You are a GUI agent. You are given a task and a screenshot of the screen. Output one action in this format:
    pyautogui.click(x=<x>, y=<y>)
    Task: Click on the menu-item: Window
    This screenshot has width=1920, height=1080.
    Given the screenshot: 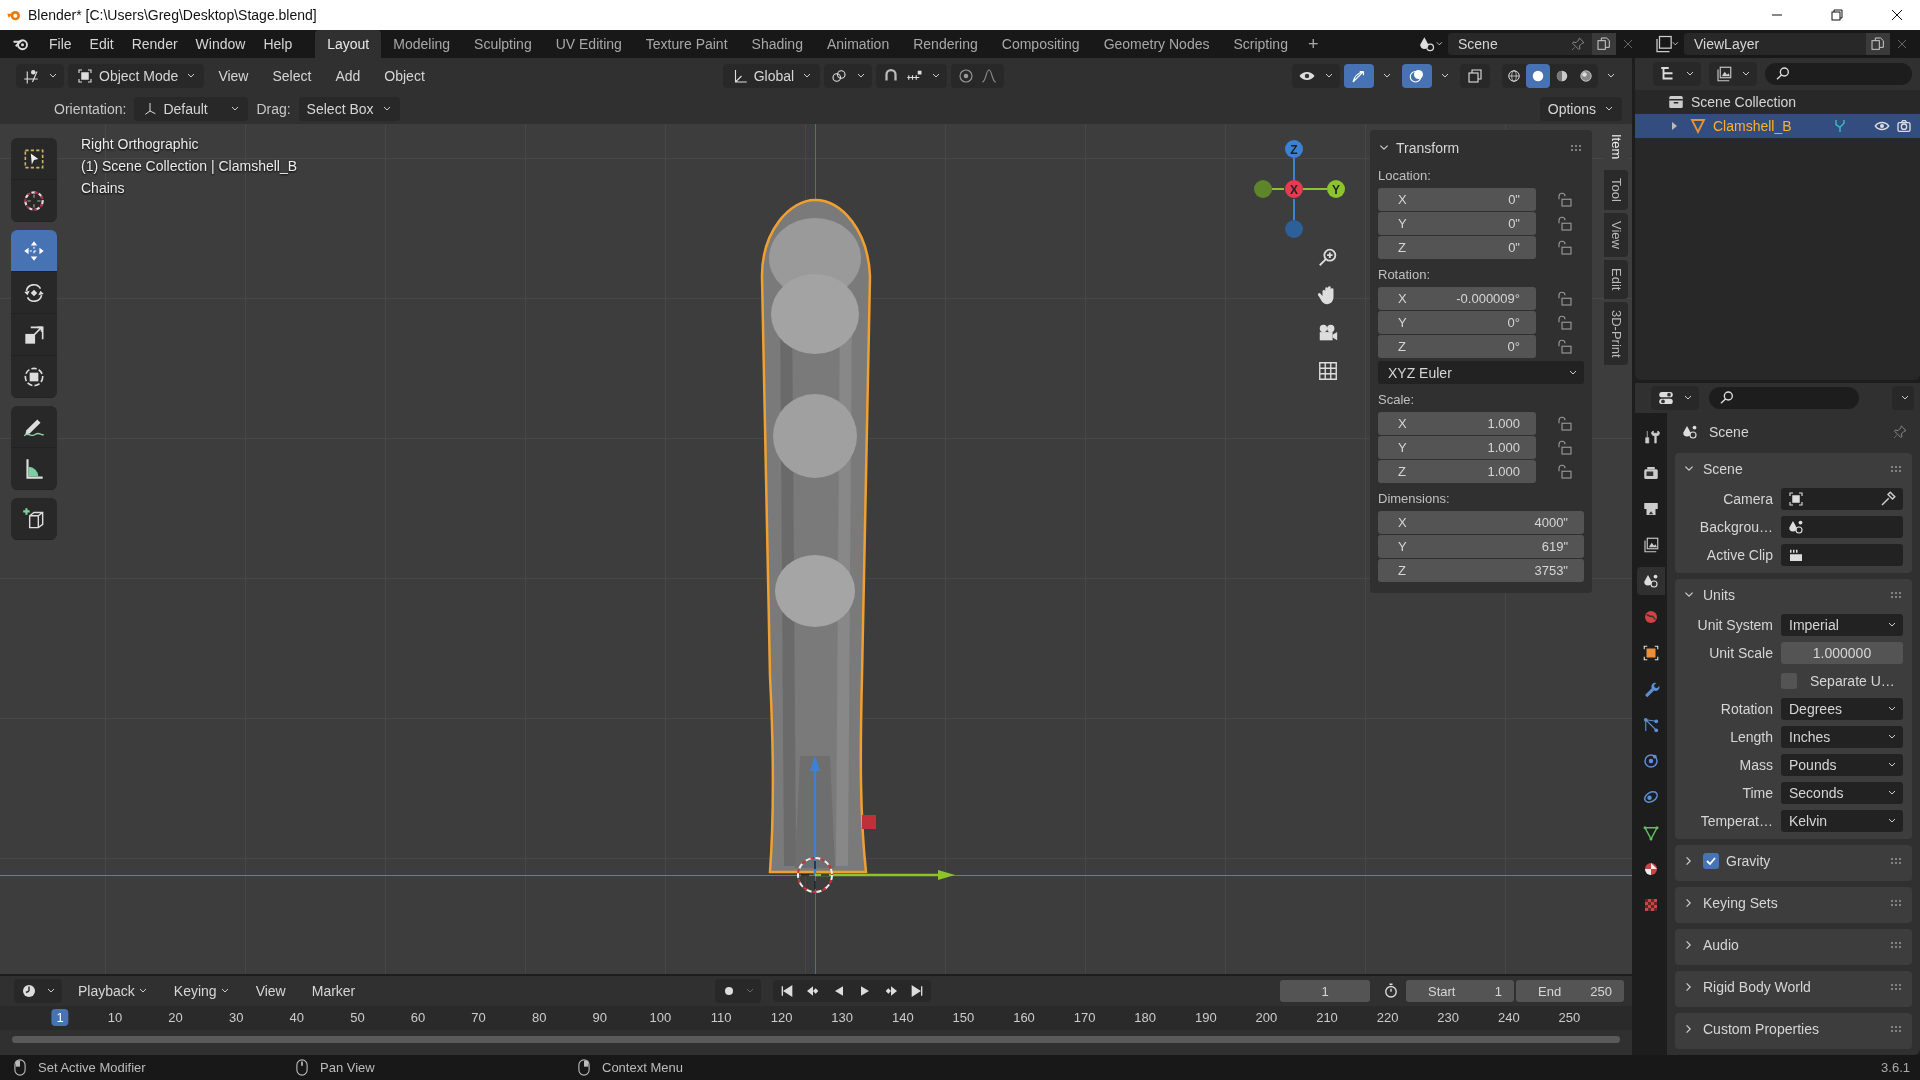 What is the action you would take?
    pyautogui.click(x=220, y=44)
    